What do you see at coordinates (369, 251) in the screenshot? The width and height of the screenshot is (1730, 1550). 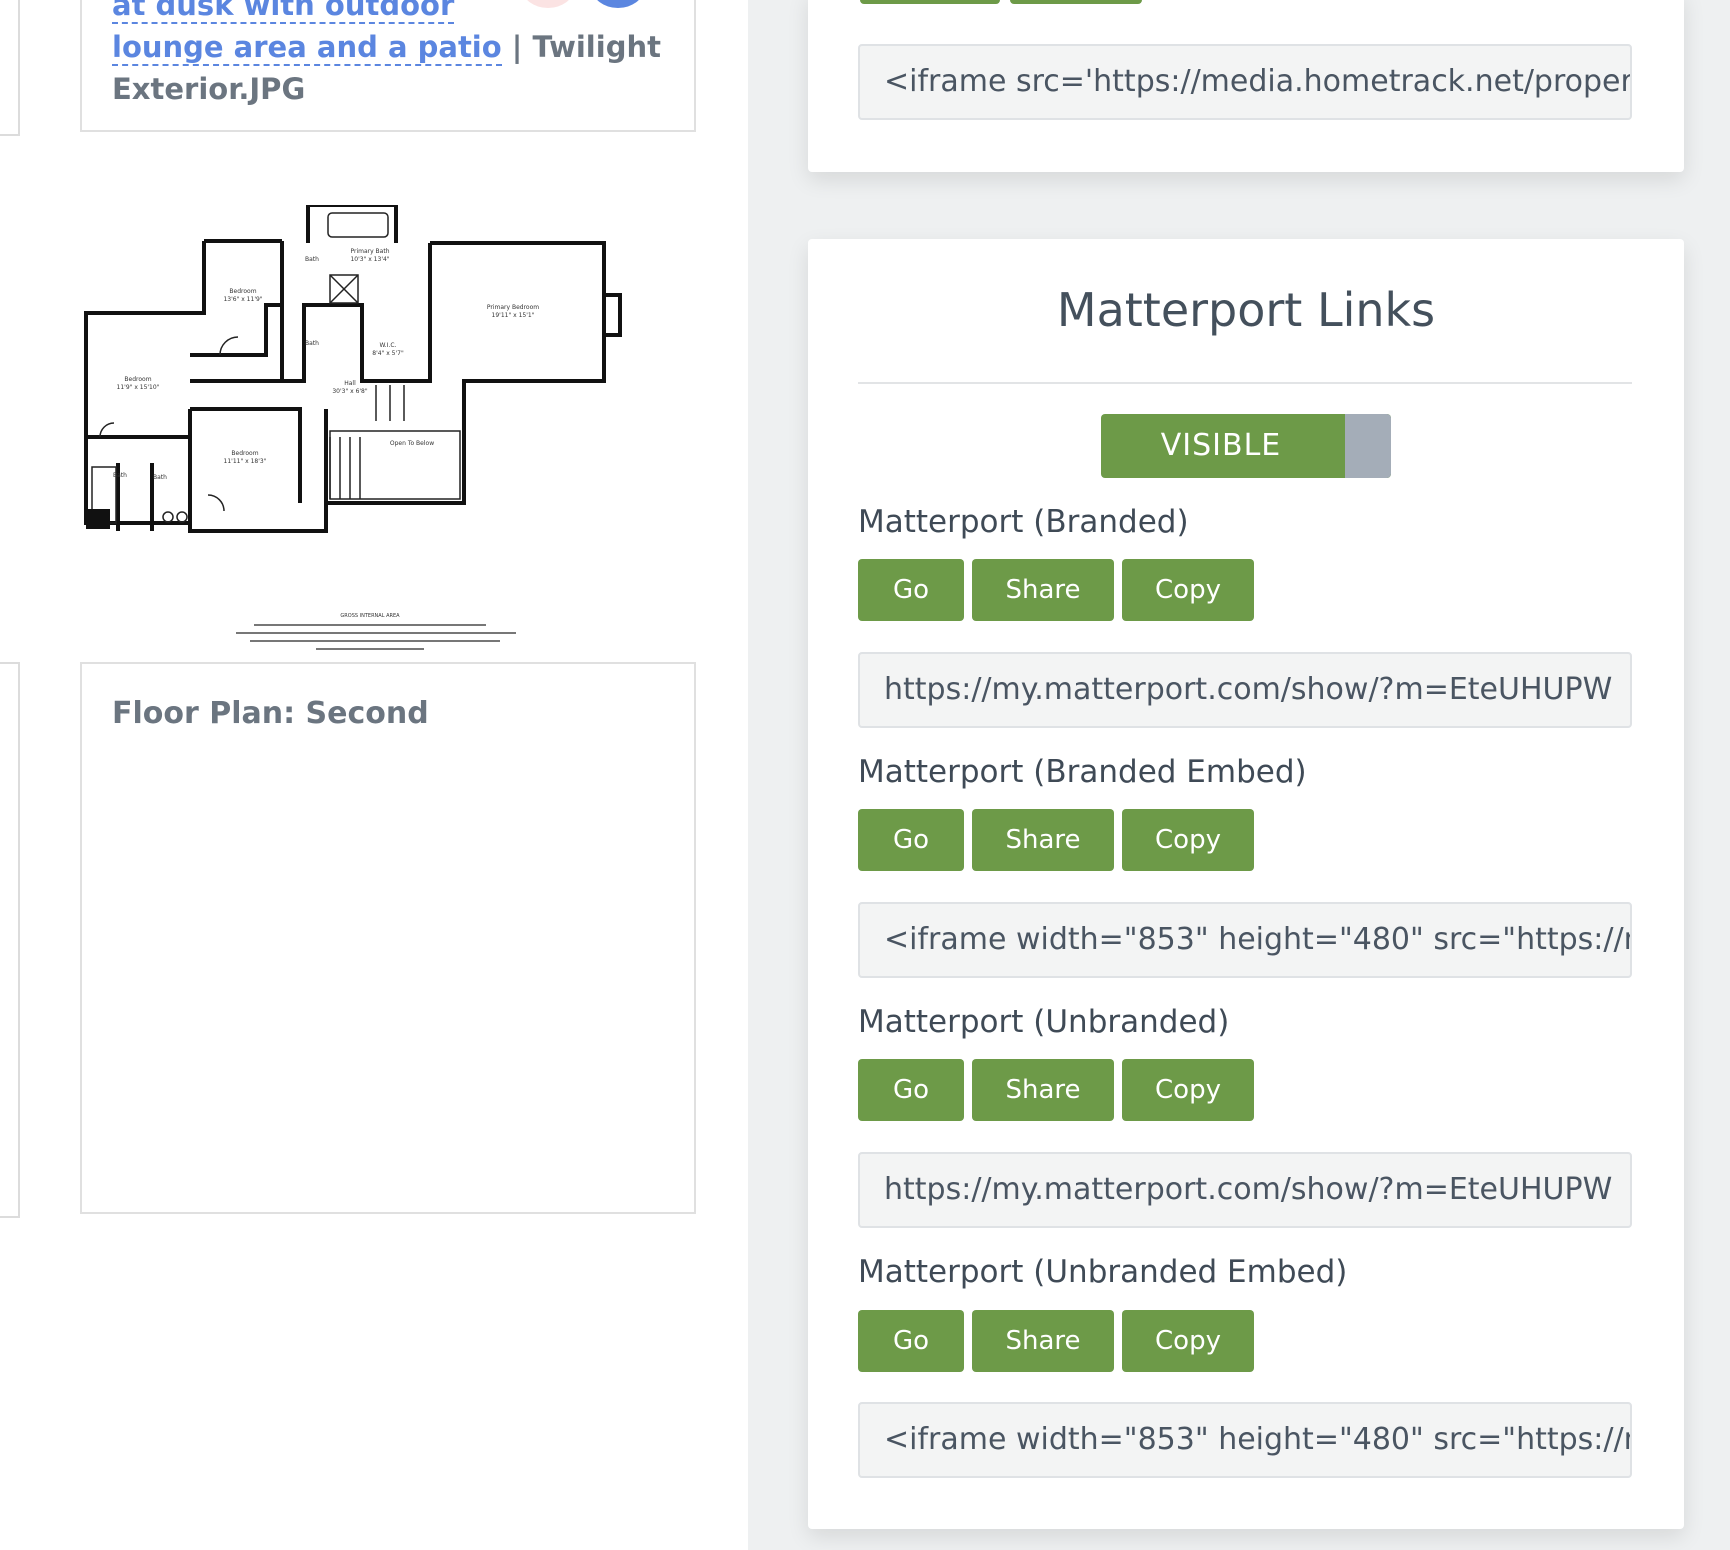 I see `svg-text: Primary Bath` at bounding box center [369, 251].